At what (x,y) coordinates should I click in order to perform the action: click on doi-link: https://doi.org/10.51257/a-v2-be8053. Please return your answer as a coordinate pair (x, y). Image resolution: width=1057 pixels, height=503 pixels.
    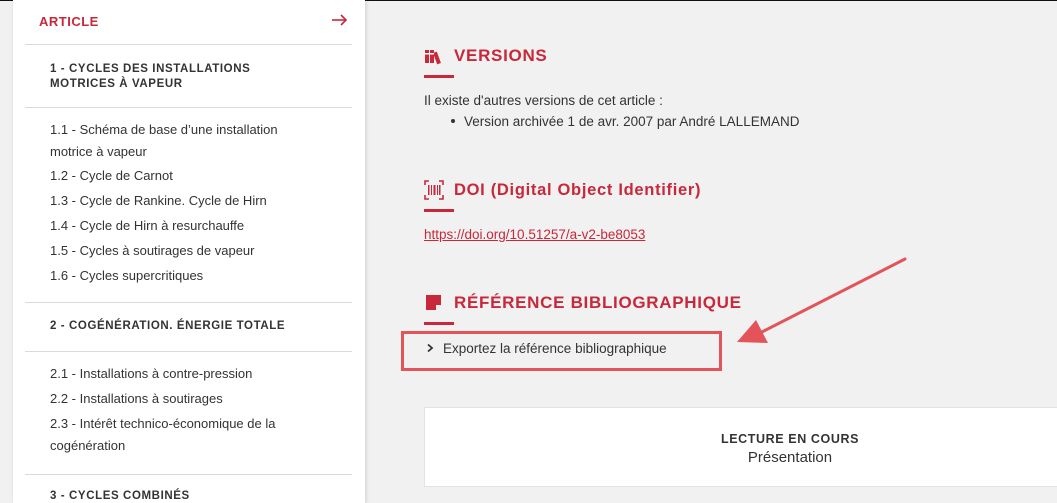
    Looking at the image, I should click on (534, 234).